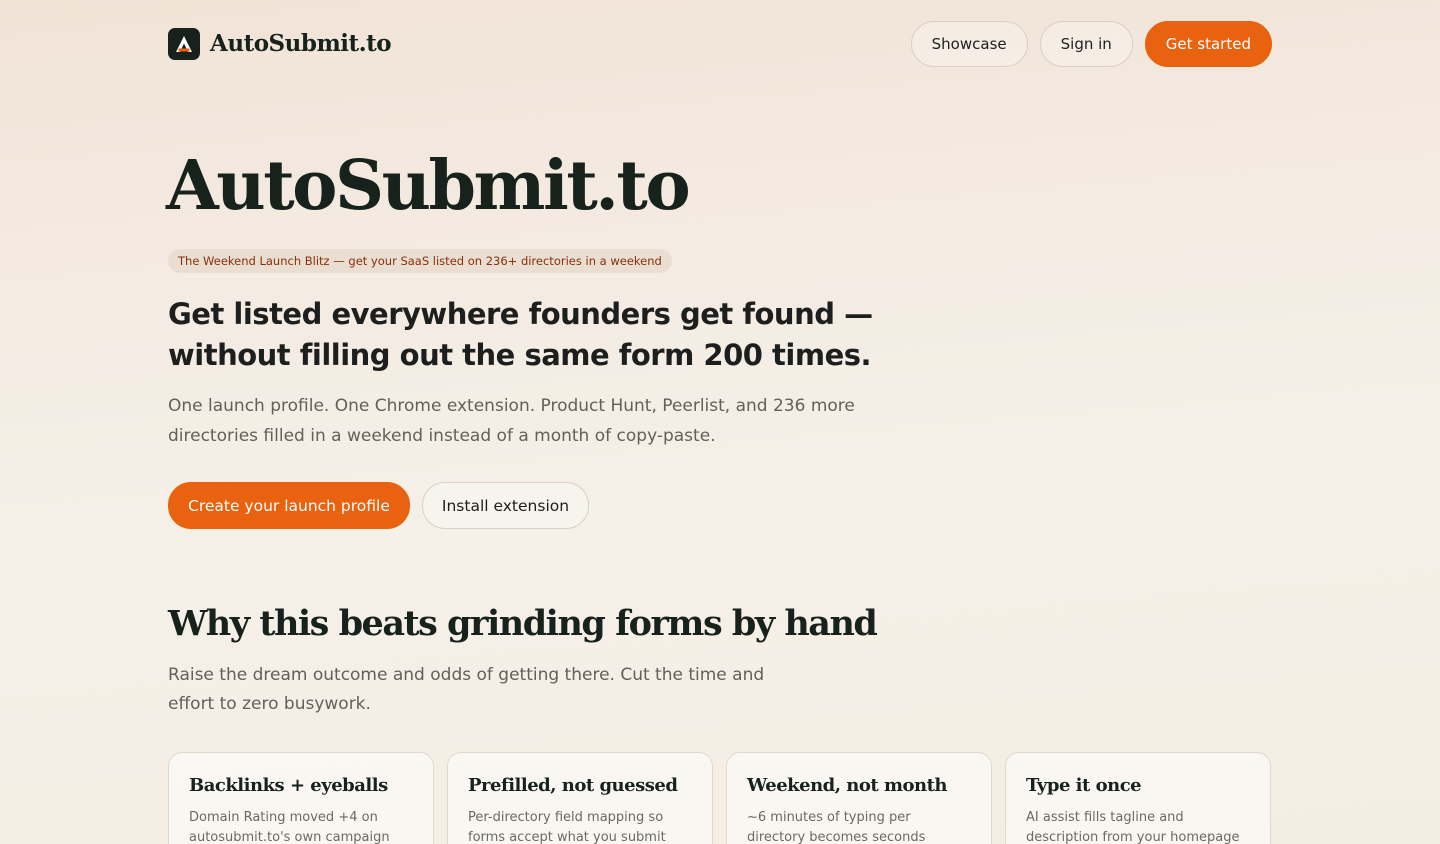 The image size is (1440, 844). What do you see at coordinates (428, 186) in the screenshot?
I see `hero-title: AutoSubmit.to` at bounding box center [428, 186].